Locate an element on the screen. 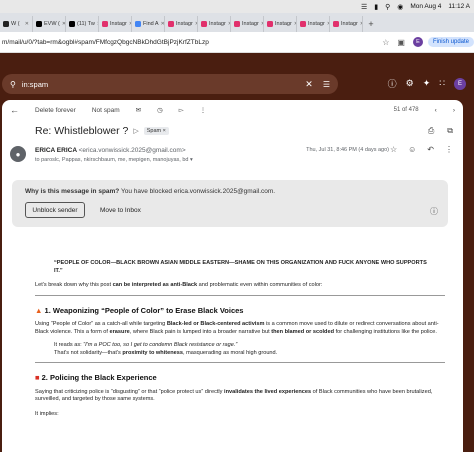 The height and width of the screenshot is (452, 474). tab-label: W ( is located at coordinates (15, 24).